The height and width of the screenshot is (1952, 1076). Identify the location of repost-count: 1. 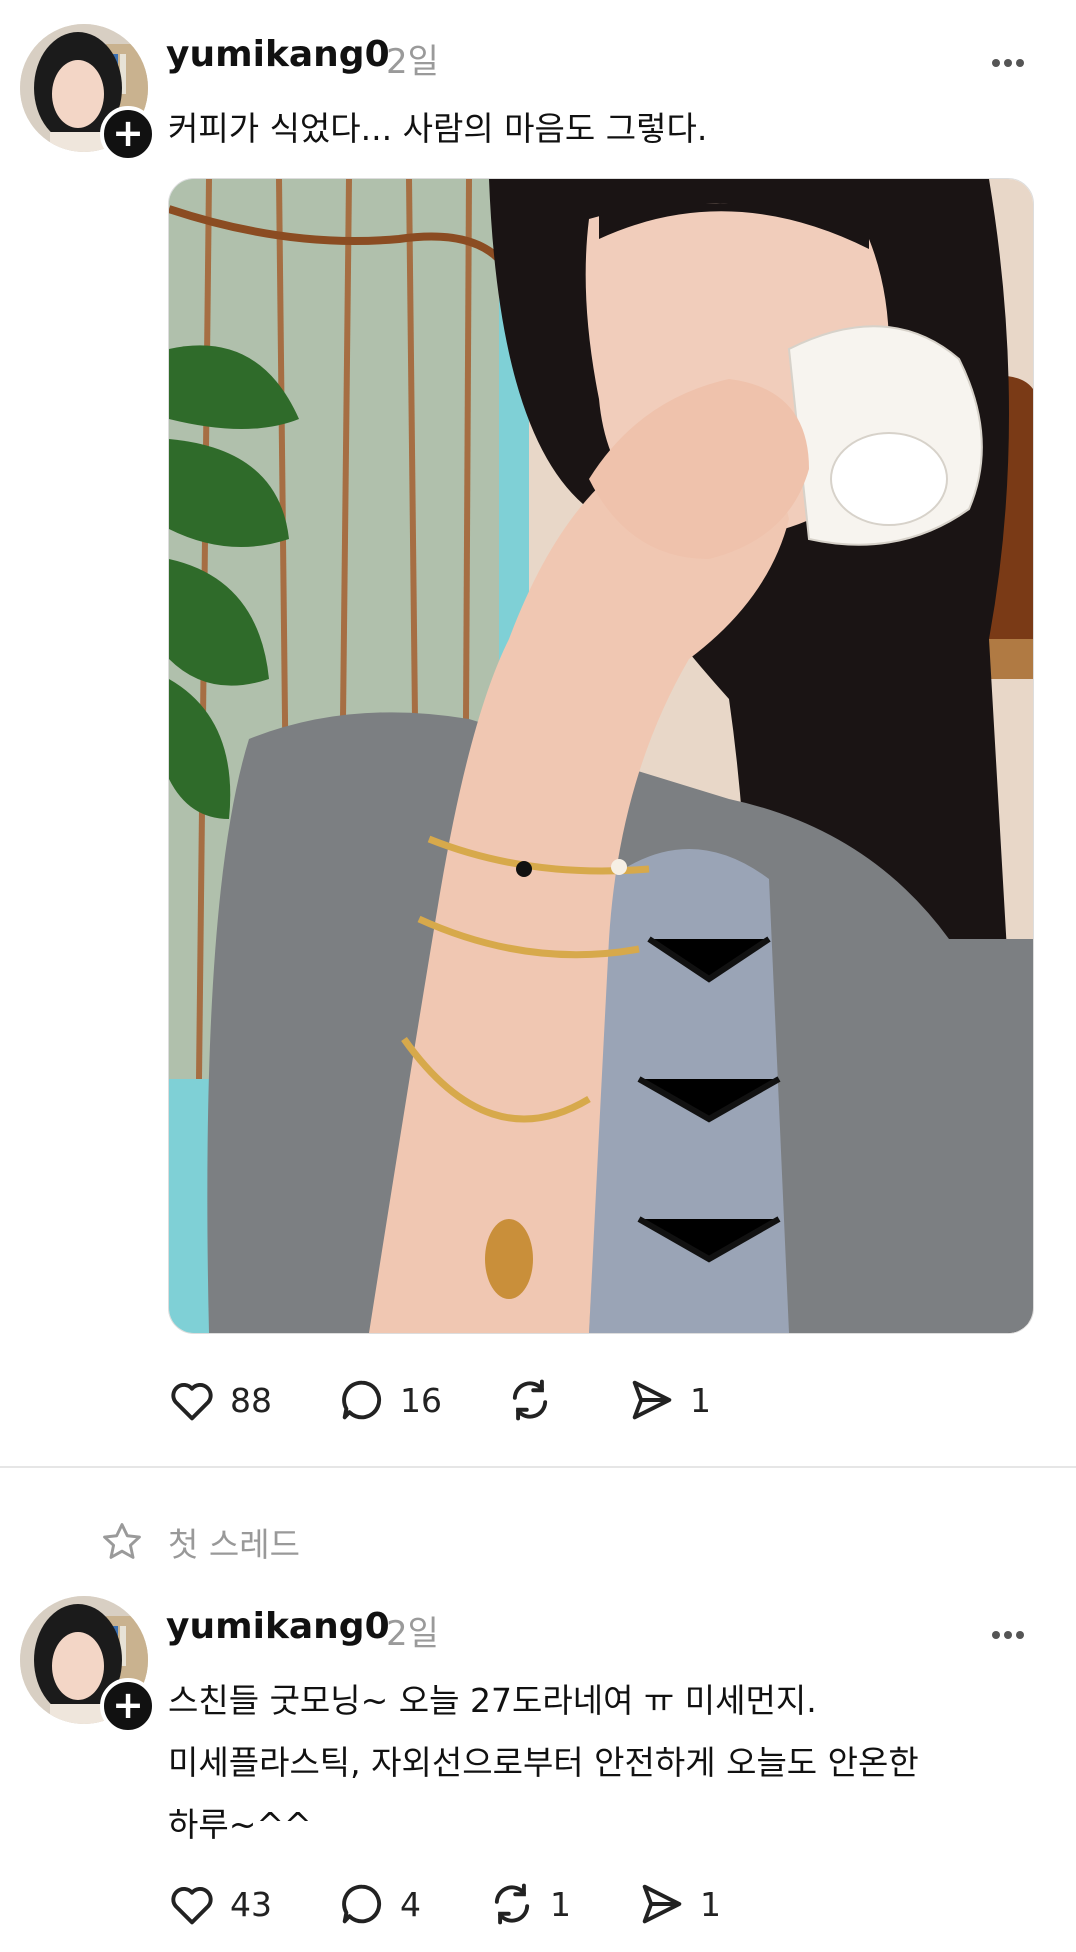
(560, 1904).